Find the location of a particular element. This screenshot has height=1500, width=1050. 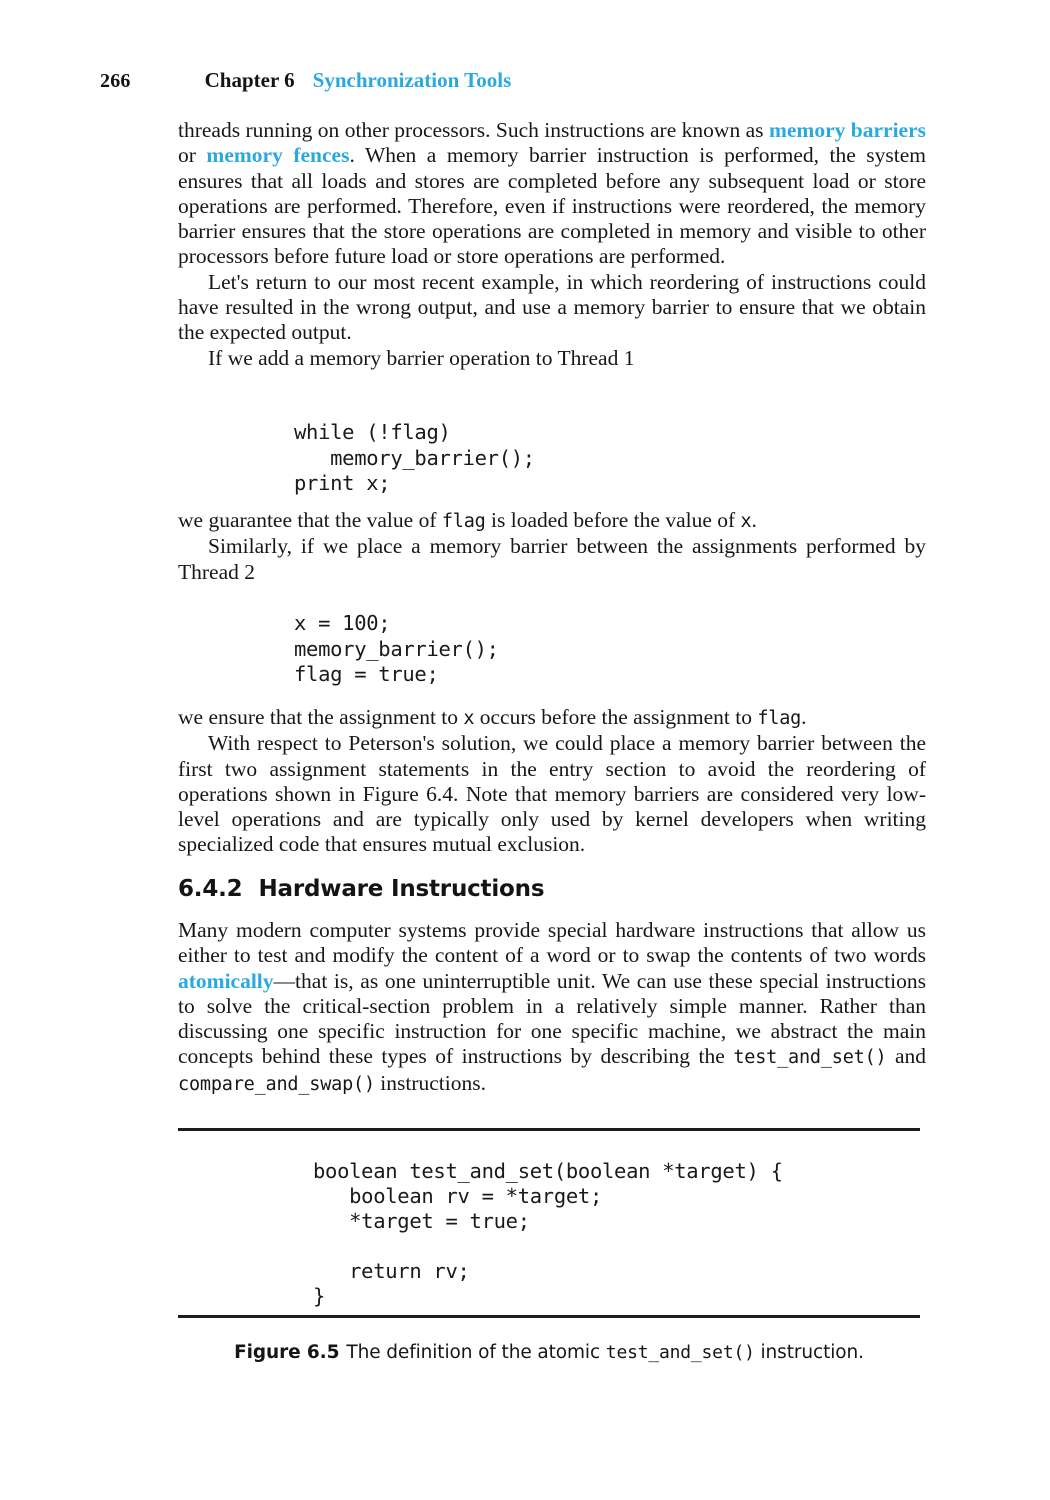

figure-rule-bottom is located at coordinates (549, 1316).